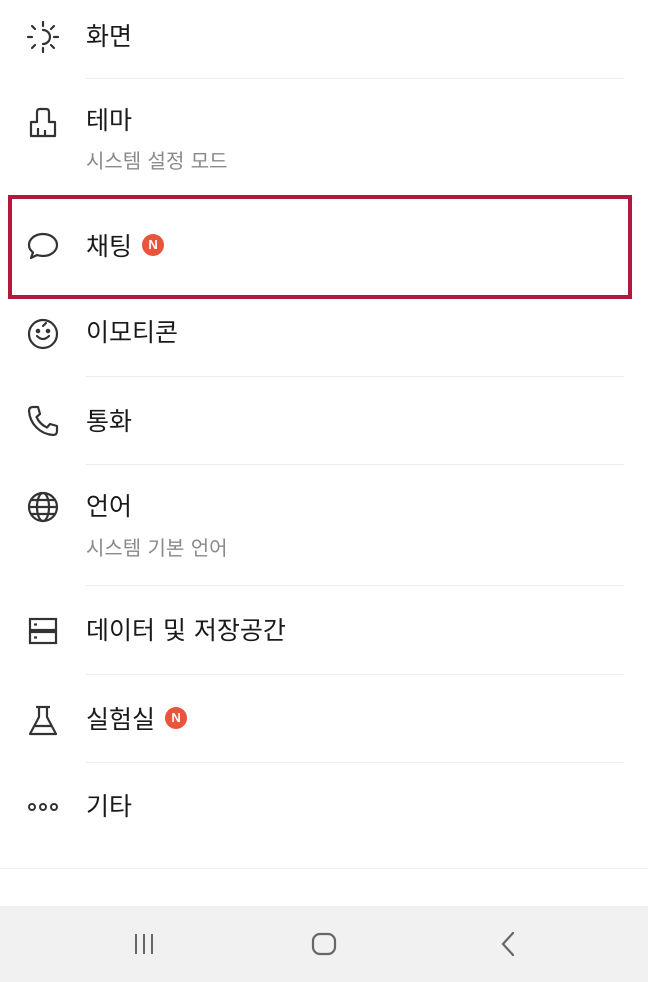  I want to click on back-icon, so click(508, 944).